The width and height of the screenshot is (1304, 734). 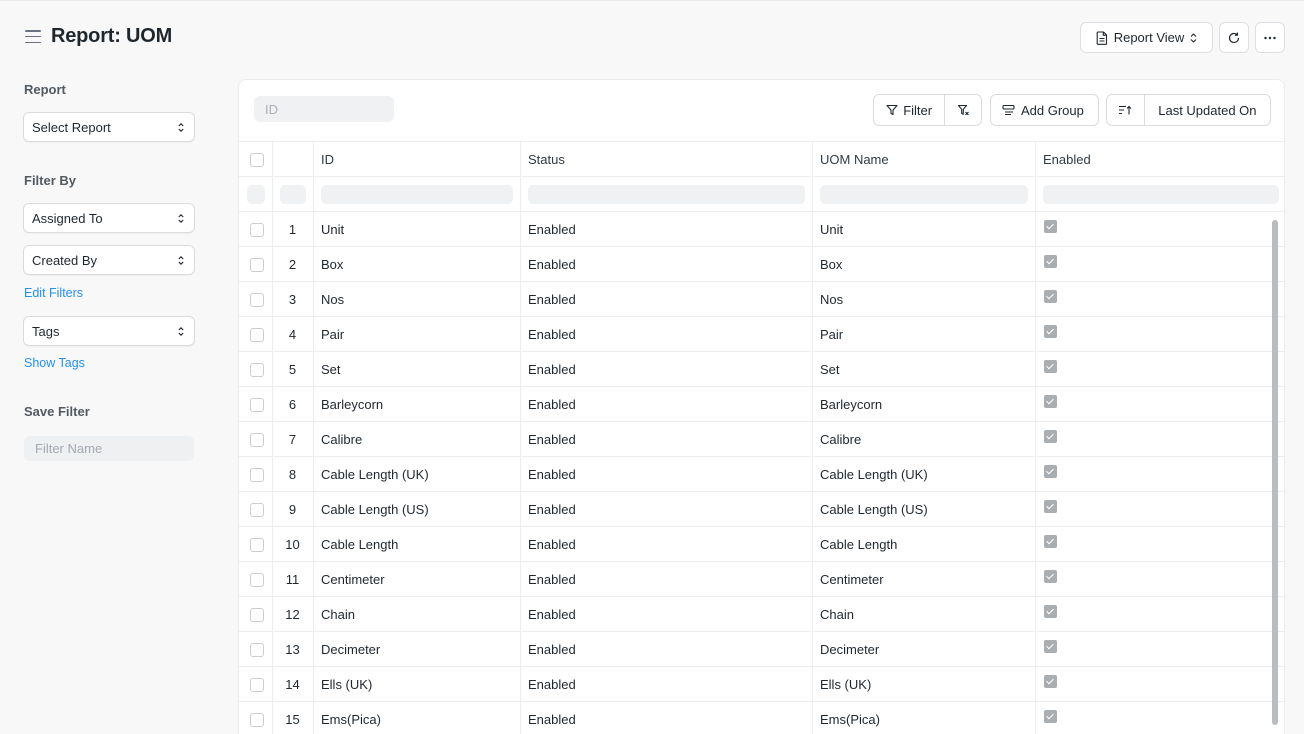 I want to click on cell-uom-name: Centimeter, so click(x=852, y=579).